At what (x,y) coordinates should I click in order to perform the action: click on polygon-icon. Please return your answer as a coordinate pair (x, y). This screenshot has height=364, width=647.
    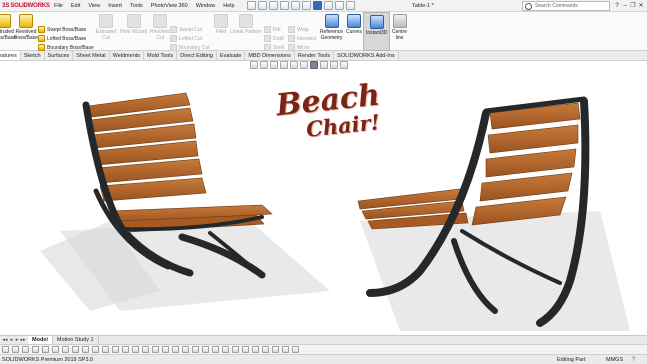
    Looking at the image, I should click on (75, 349).